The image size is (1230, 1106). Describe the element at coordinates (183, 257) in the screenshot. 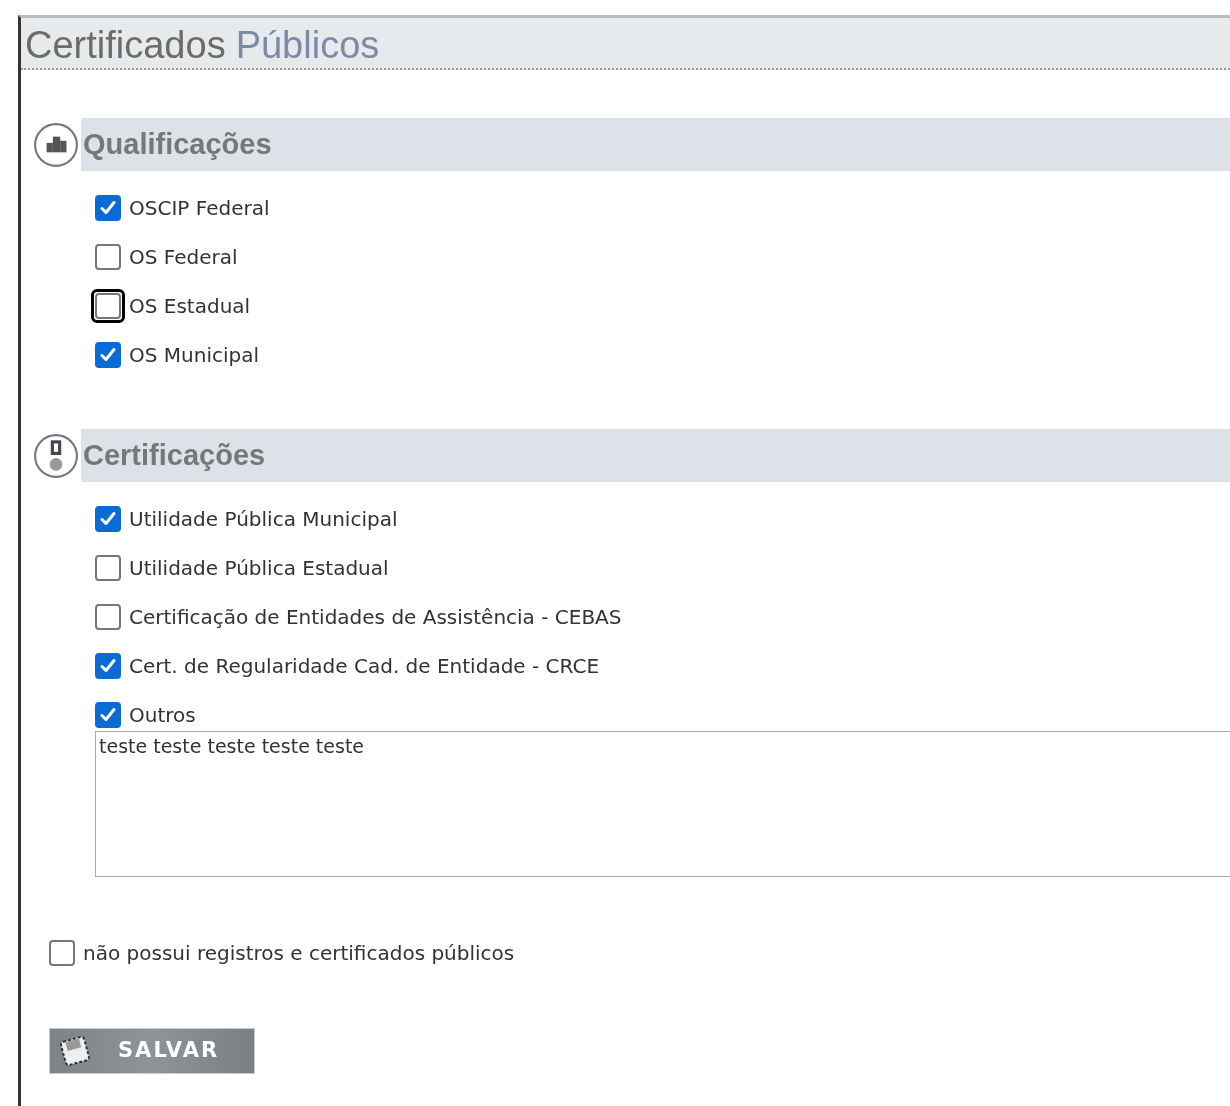

I see `option-label: OS Federal` at that location.